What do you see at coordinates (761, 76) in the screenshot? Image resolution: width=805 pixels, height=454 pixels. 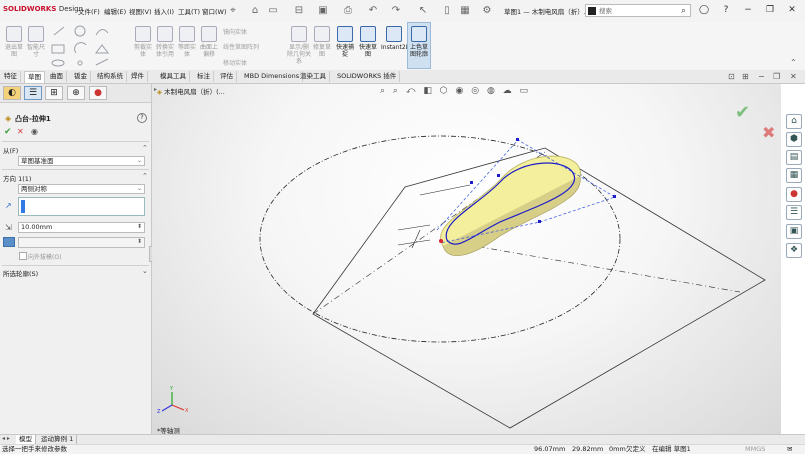 I see `doc-minimize-button: −` at bounding box center [761, 76].